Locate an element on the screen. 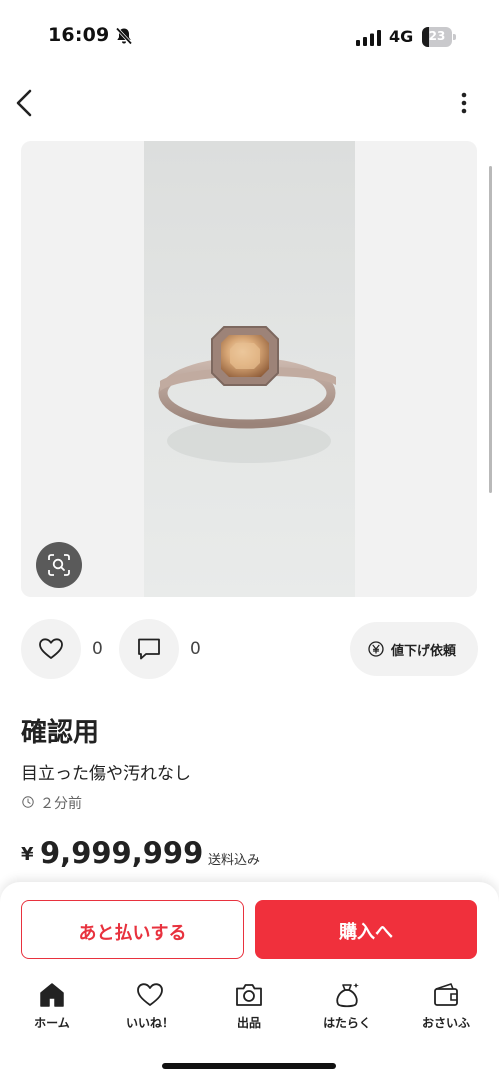 The width and height of the screenshot is (499, 1080). more-options-button is located at coordinates (464, 103).